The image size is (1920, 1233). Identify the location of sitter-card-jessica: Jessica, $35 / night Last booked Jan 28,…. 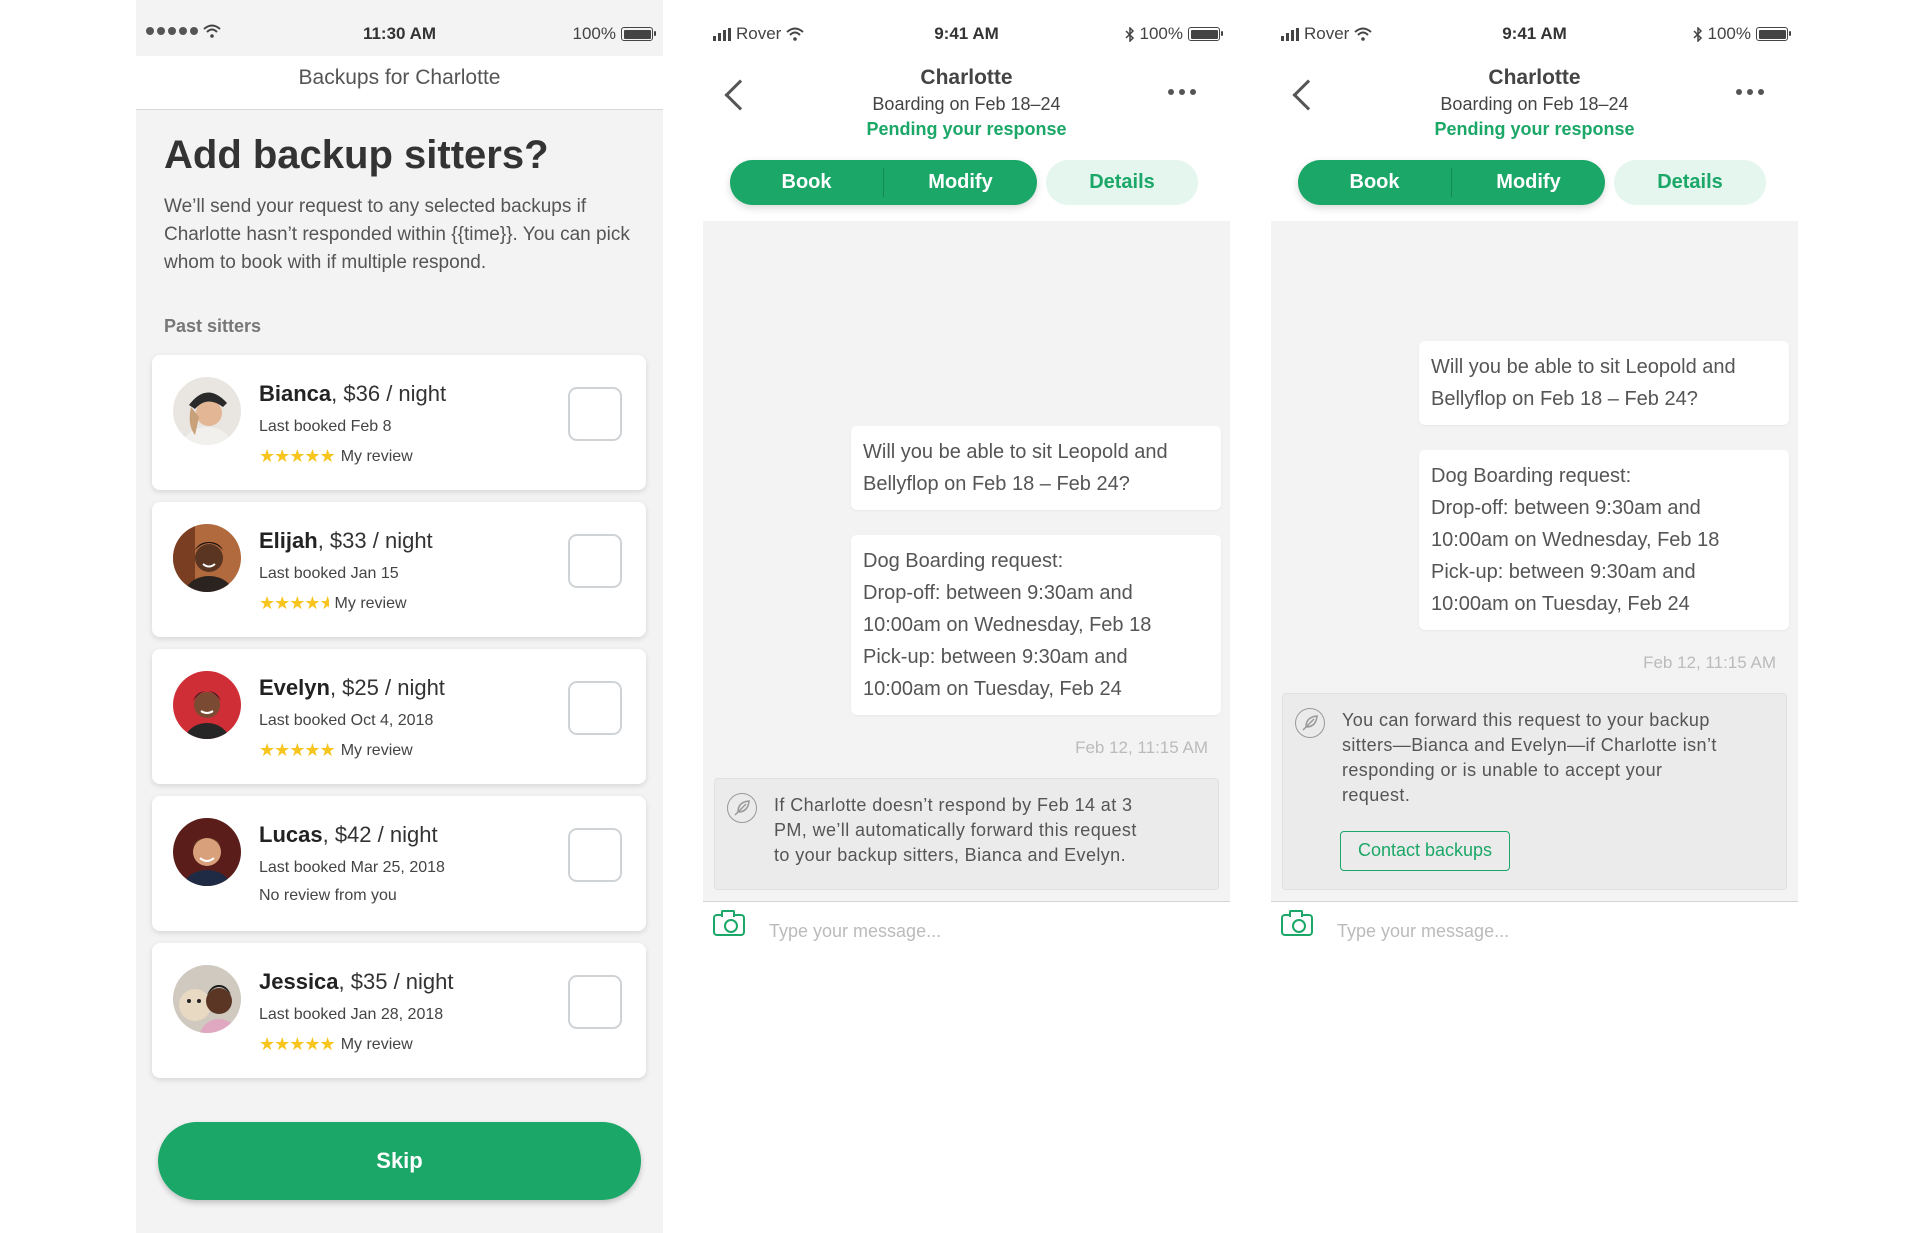
(399, 1010).